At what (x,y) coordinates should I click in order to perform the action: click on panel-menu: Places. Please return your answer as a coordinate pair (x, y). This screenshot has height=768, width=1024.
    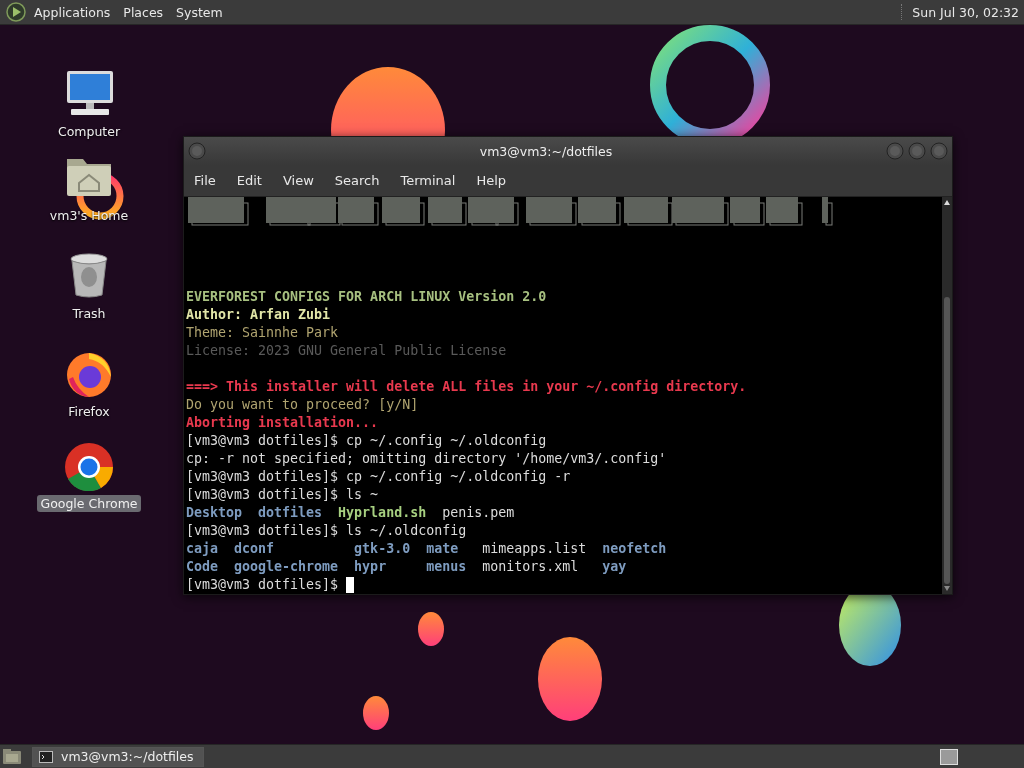
    Looking at the image, I should click on (146, 12).